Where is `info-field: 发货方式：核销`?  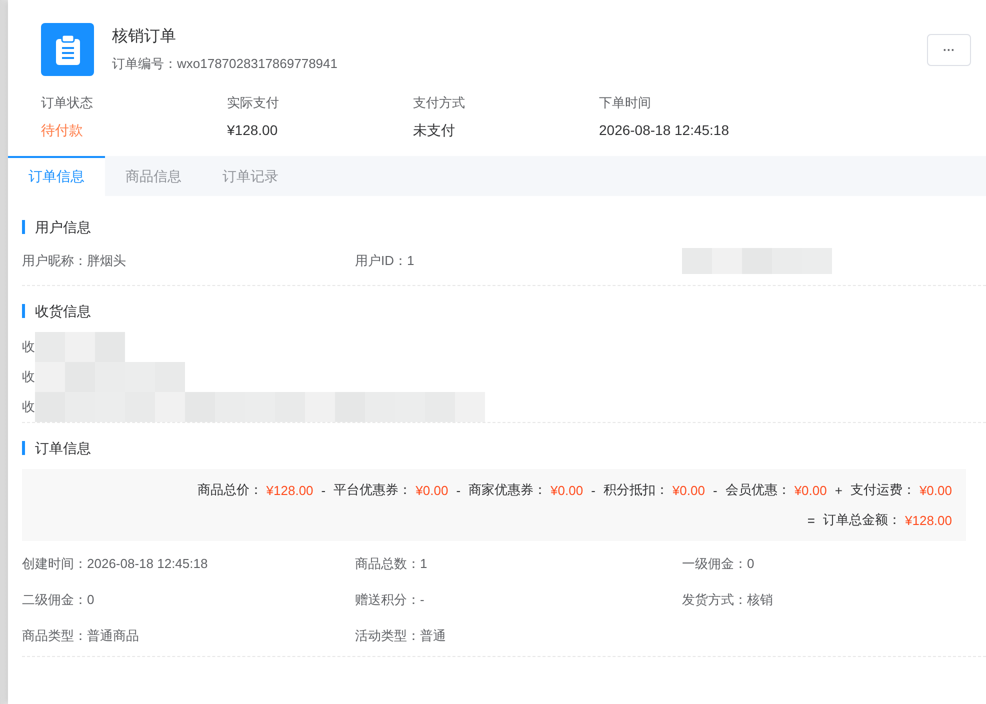
info-field: 发货方式：核销 is located at coordinates (834, 600).